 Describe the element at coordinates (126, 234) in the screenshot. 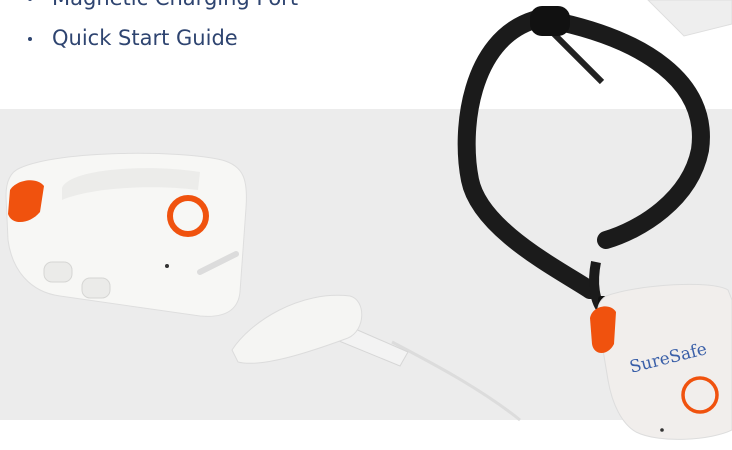

I see `alarm-device-left` at that location.